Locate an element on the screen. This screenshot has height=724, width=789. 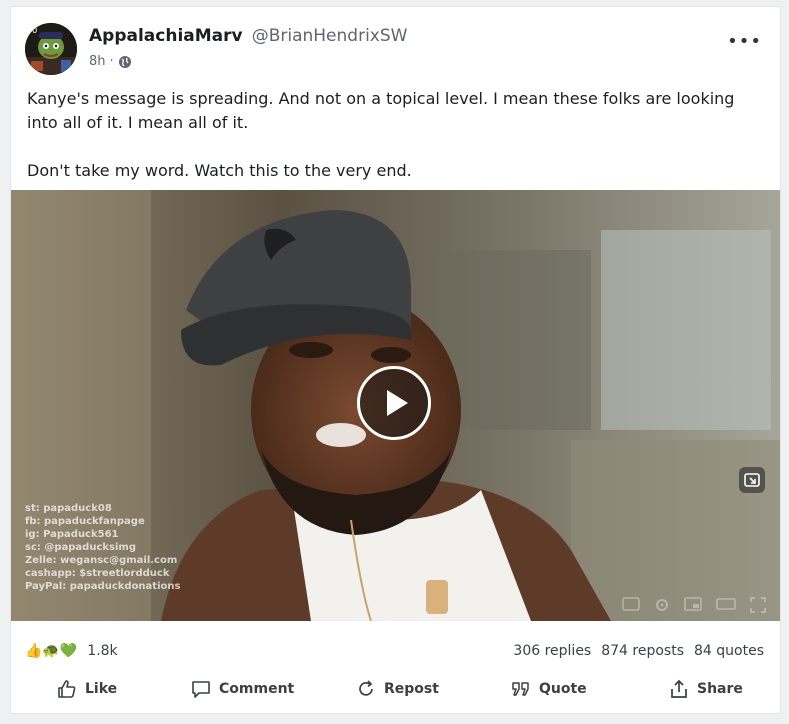
reaction-count: 1.8k is located at coordinates (102, 651).